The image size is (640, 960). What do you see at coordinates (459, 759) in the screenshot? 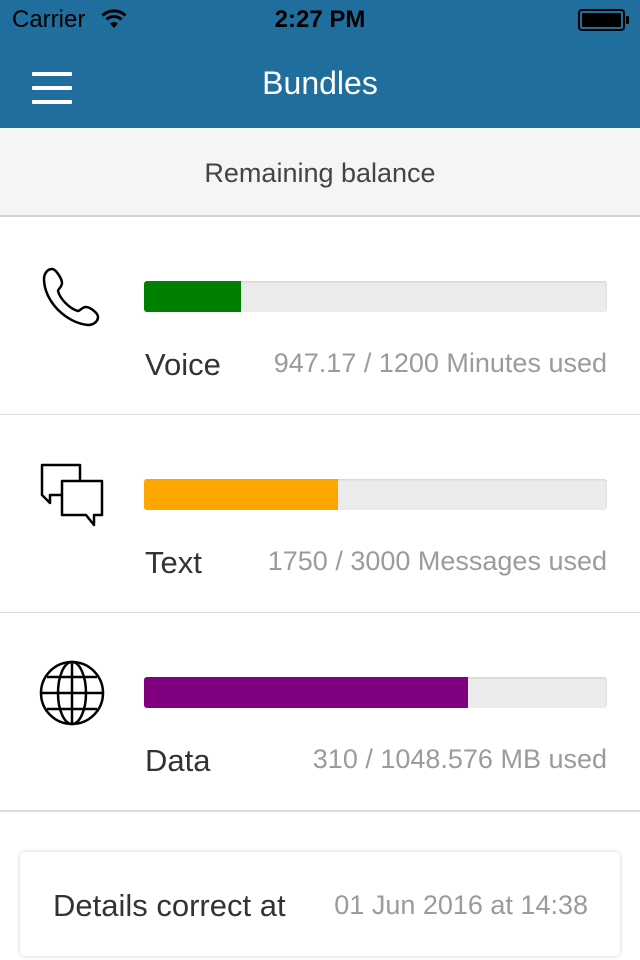
I see `data-usage: 310 / 1048.576 MB used` at bounding box center [459, 759].